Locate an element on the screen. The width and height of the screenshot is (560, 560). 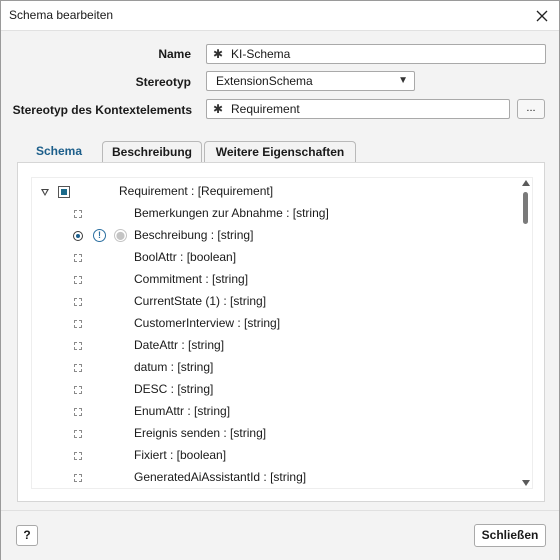
tree-row: Commitment : [string] is located at coordinates (277, 280).